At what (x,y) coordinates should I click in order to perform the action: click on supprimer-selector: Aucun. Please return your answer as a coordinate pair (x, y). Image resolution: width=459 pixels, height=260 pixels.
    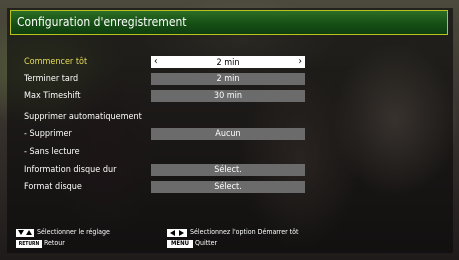
    Looking at the image, I should click on (228, 134).